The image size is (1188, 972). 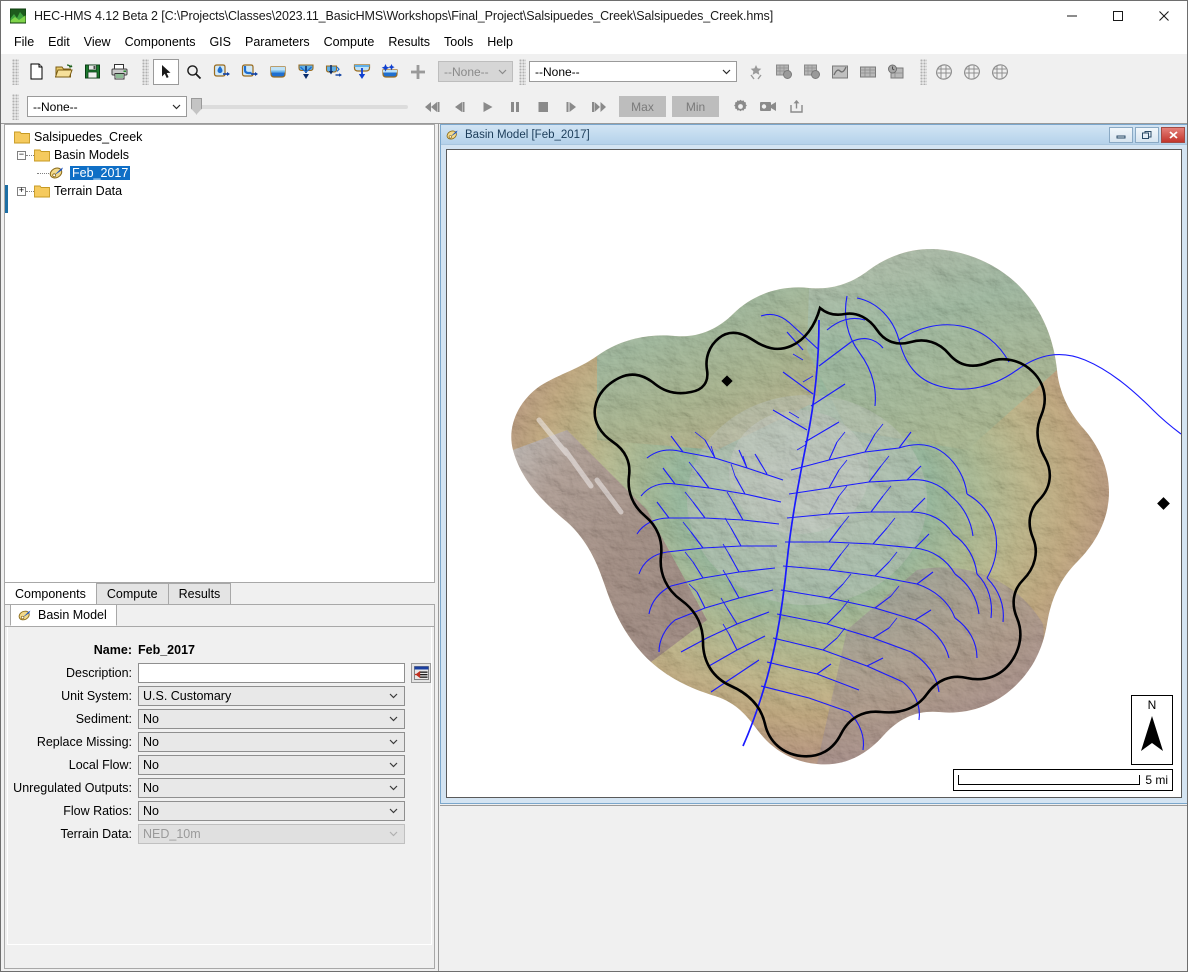 I want to click on tree-node-terrain-data: + Terrain Data, so click(x=221, y=191).